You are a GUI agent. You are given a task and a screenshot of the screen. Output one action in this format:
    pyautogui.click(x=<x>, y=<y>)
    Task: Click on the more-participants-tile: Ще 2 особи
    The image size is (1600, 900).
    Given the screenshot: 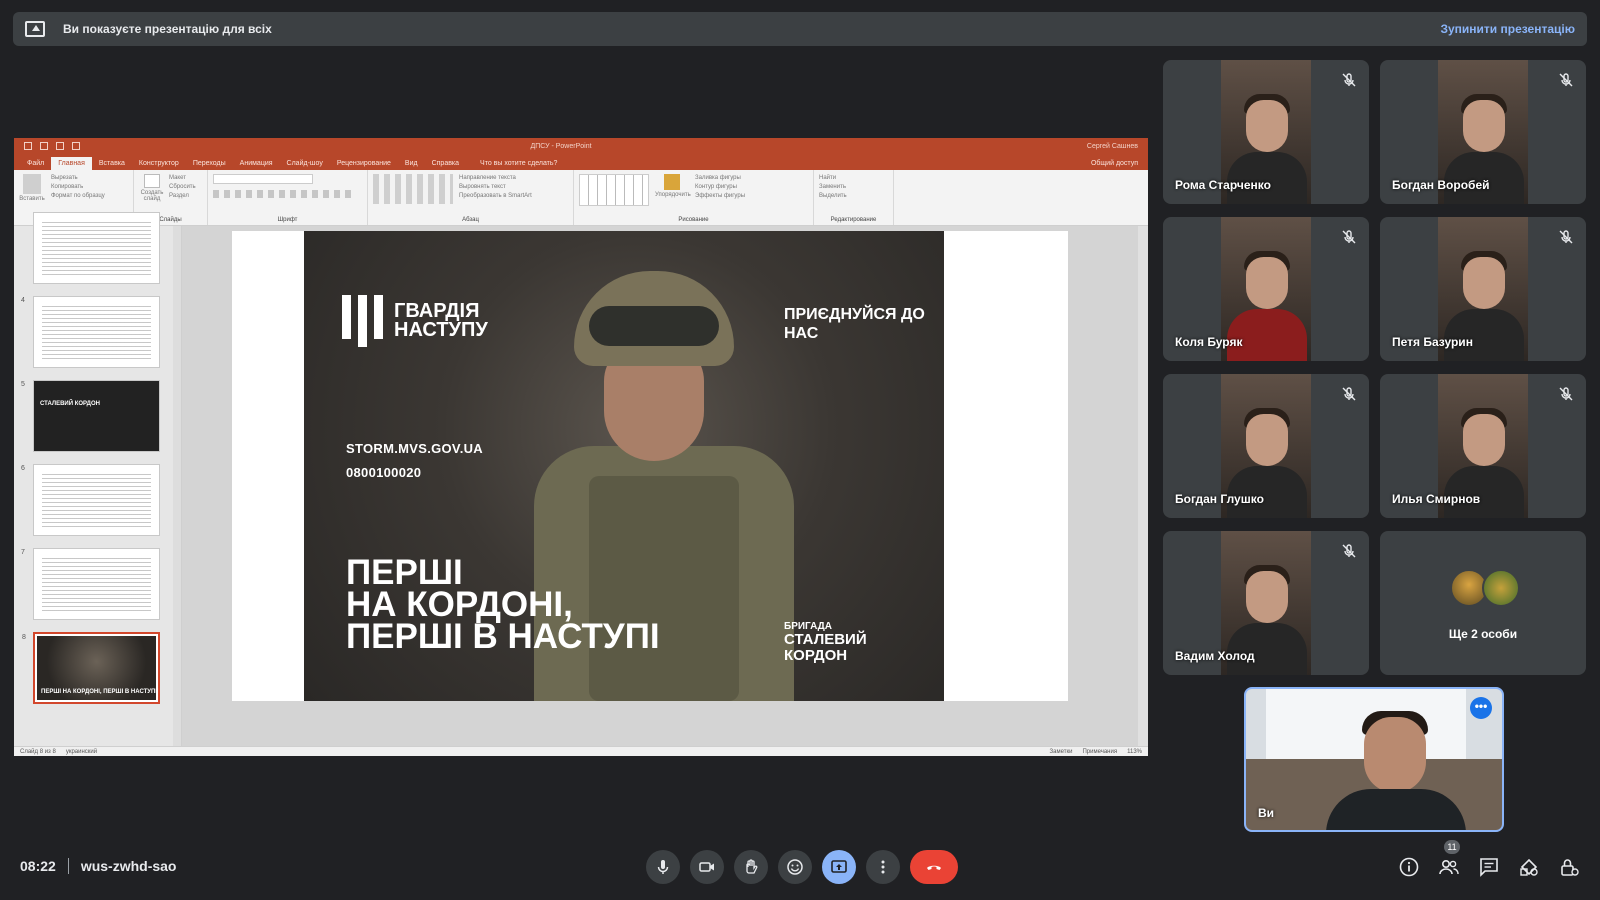 What is the action you would take?
    pyautogui.click(x=1483, y=603)
    